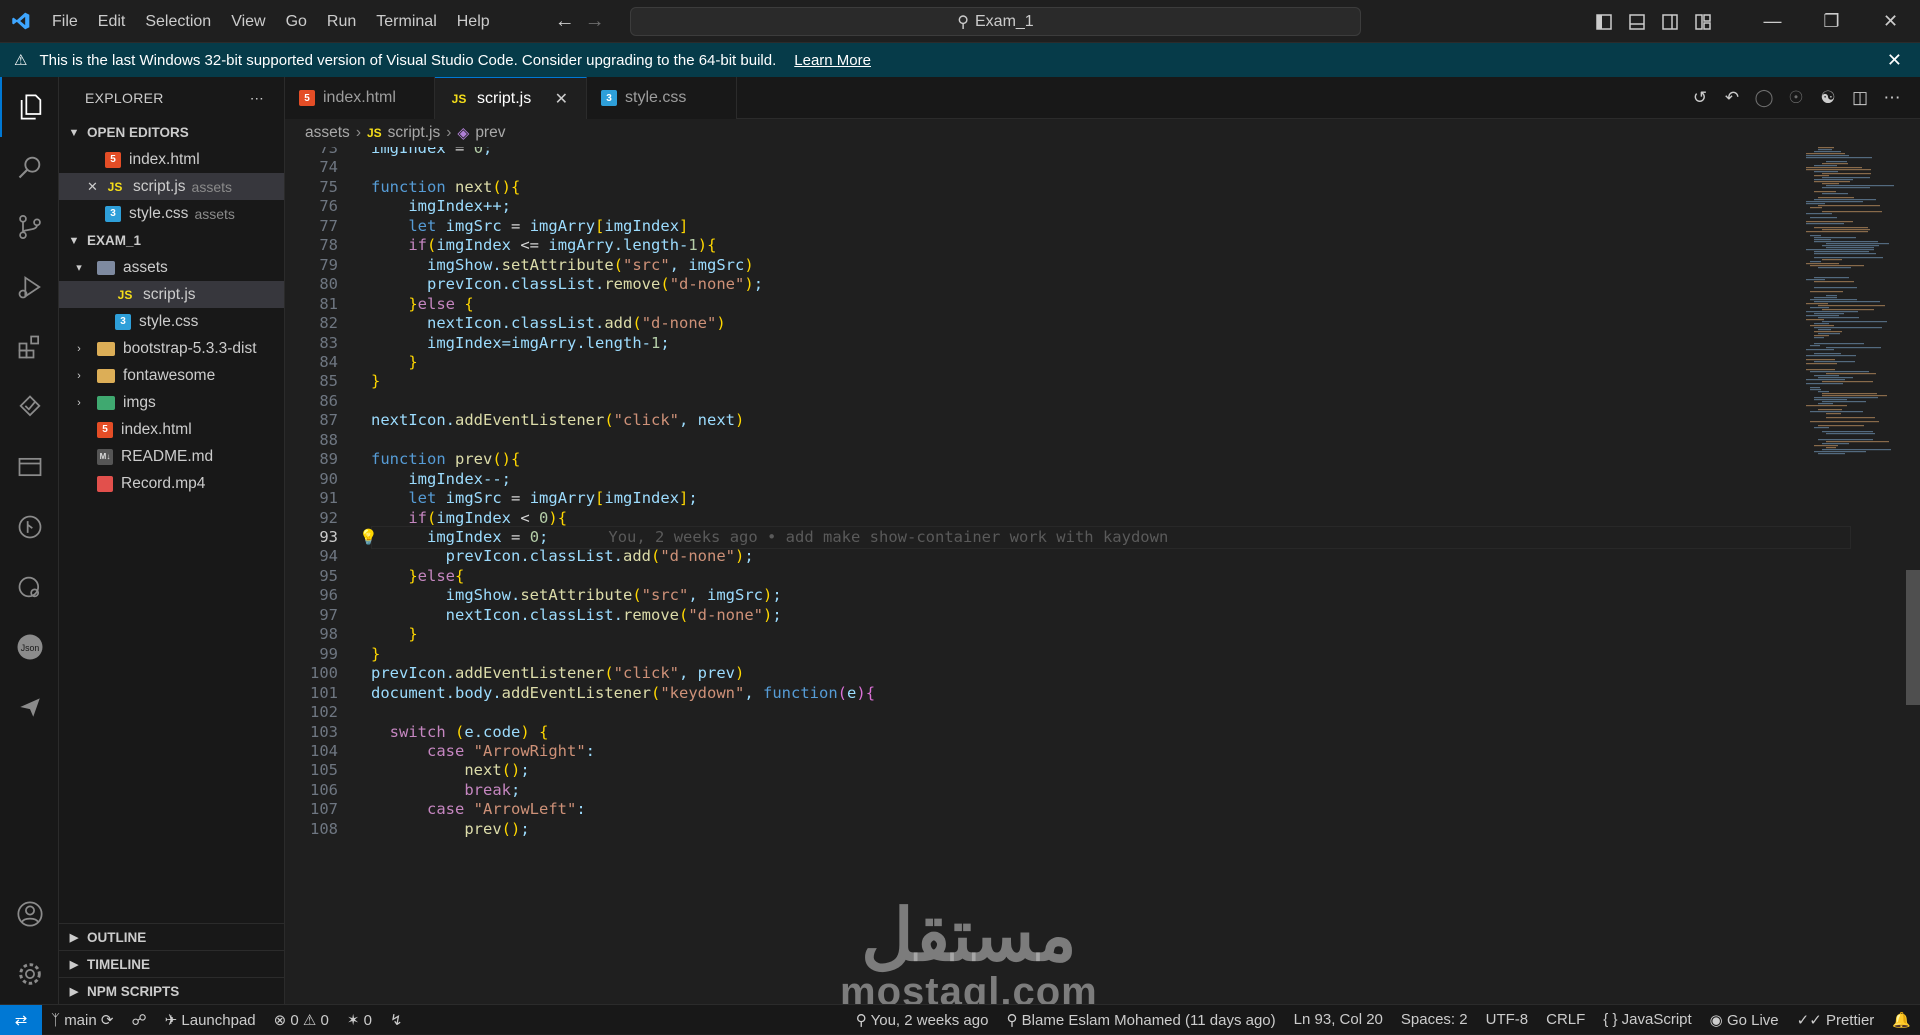 This screenshot has width=1920, height=1035. What do you see at coordinates (534, 498) in the screenshot?
I see `code-line: let imgSrc = imgArry[imgIndex];` at bounding box center [534, 498].